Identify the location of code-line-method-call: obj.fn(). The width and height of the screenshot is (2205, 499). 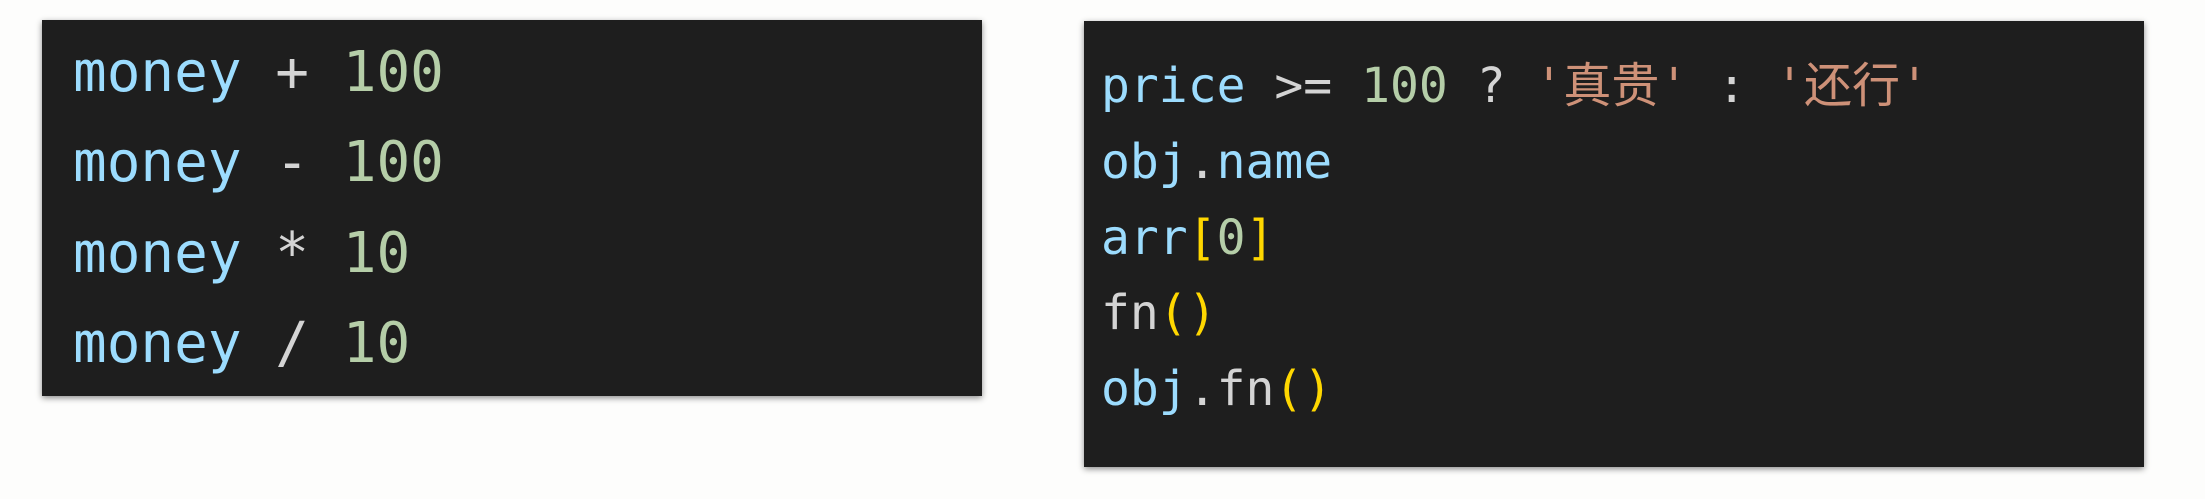
(1216, 389).